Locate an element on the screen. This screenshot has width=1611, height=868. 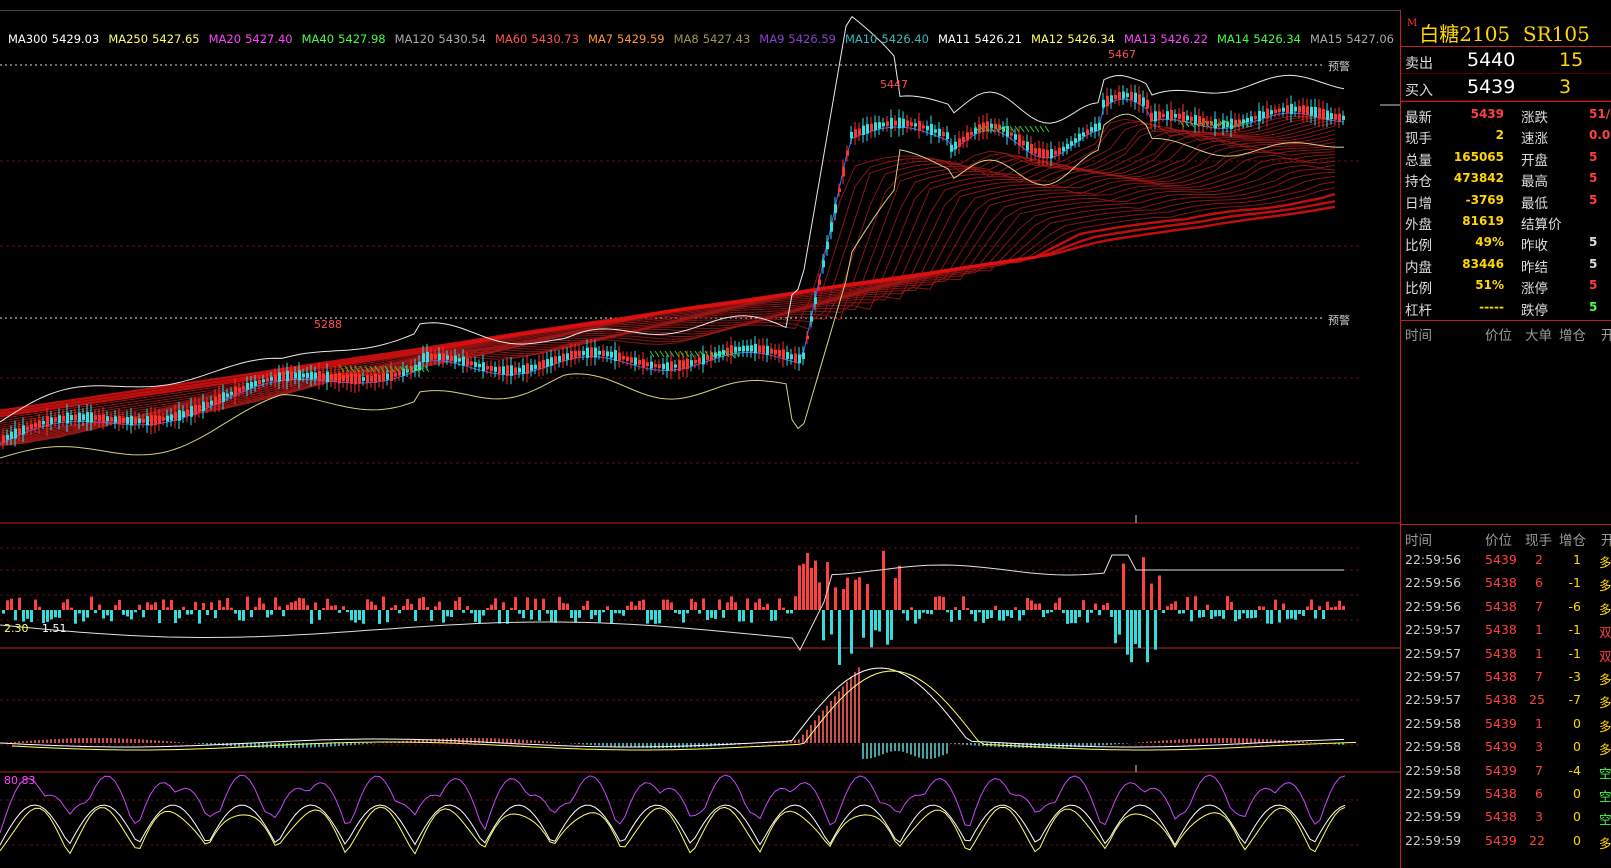
quote-value: 5 is located at coordinates (1593, 285).